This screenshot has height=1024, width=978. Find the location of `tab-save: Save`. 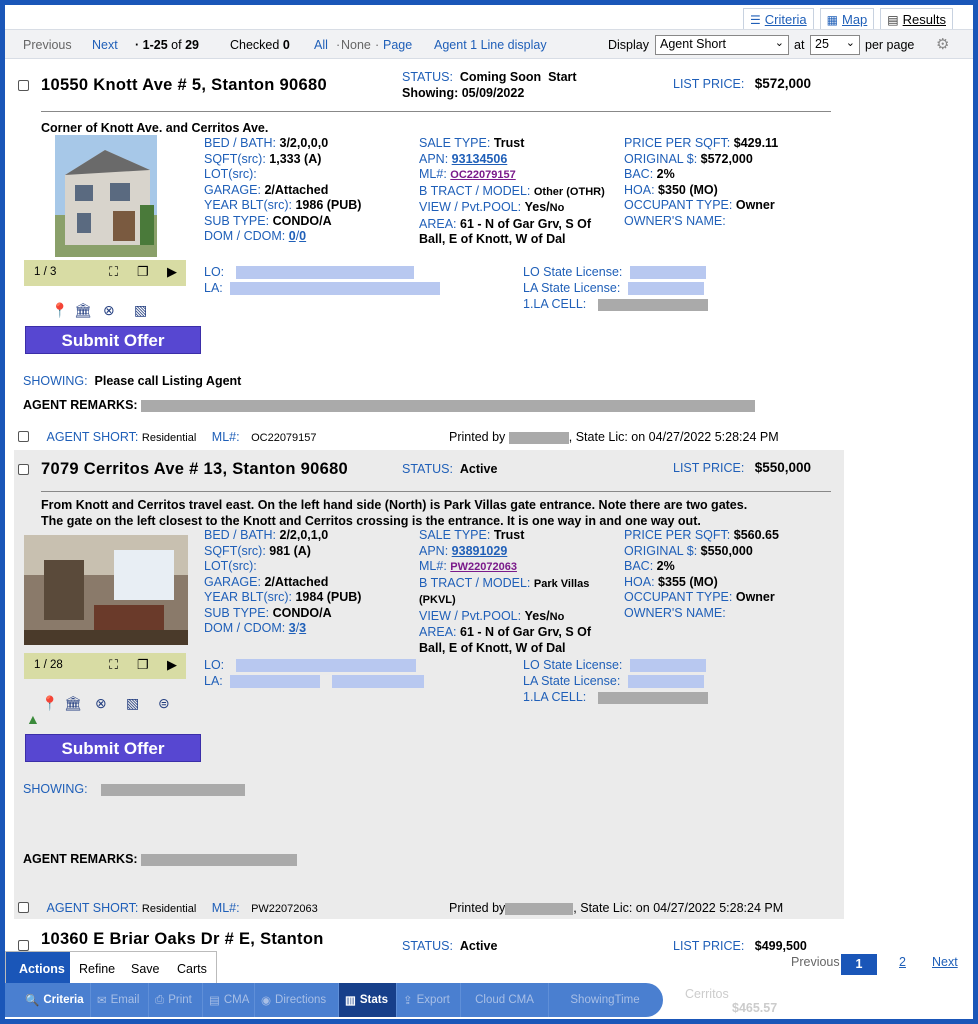

tab-save: Save is located at coordinates (145, 969).